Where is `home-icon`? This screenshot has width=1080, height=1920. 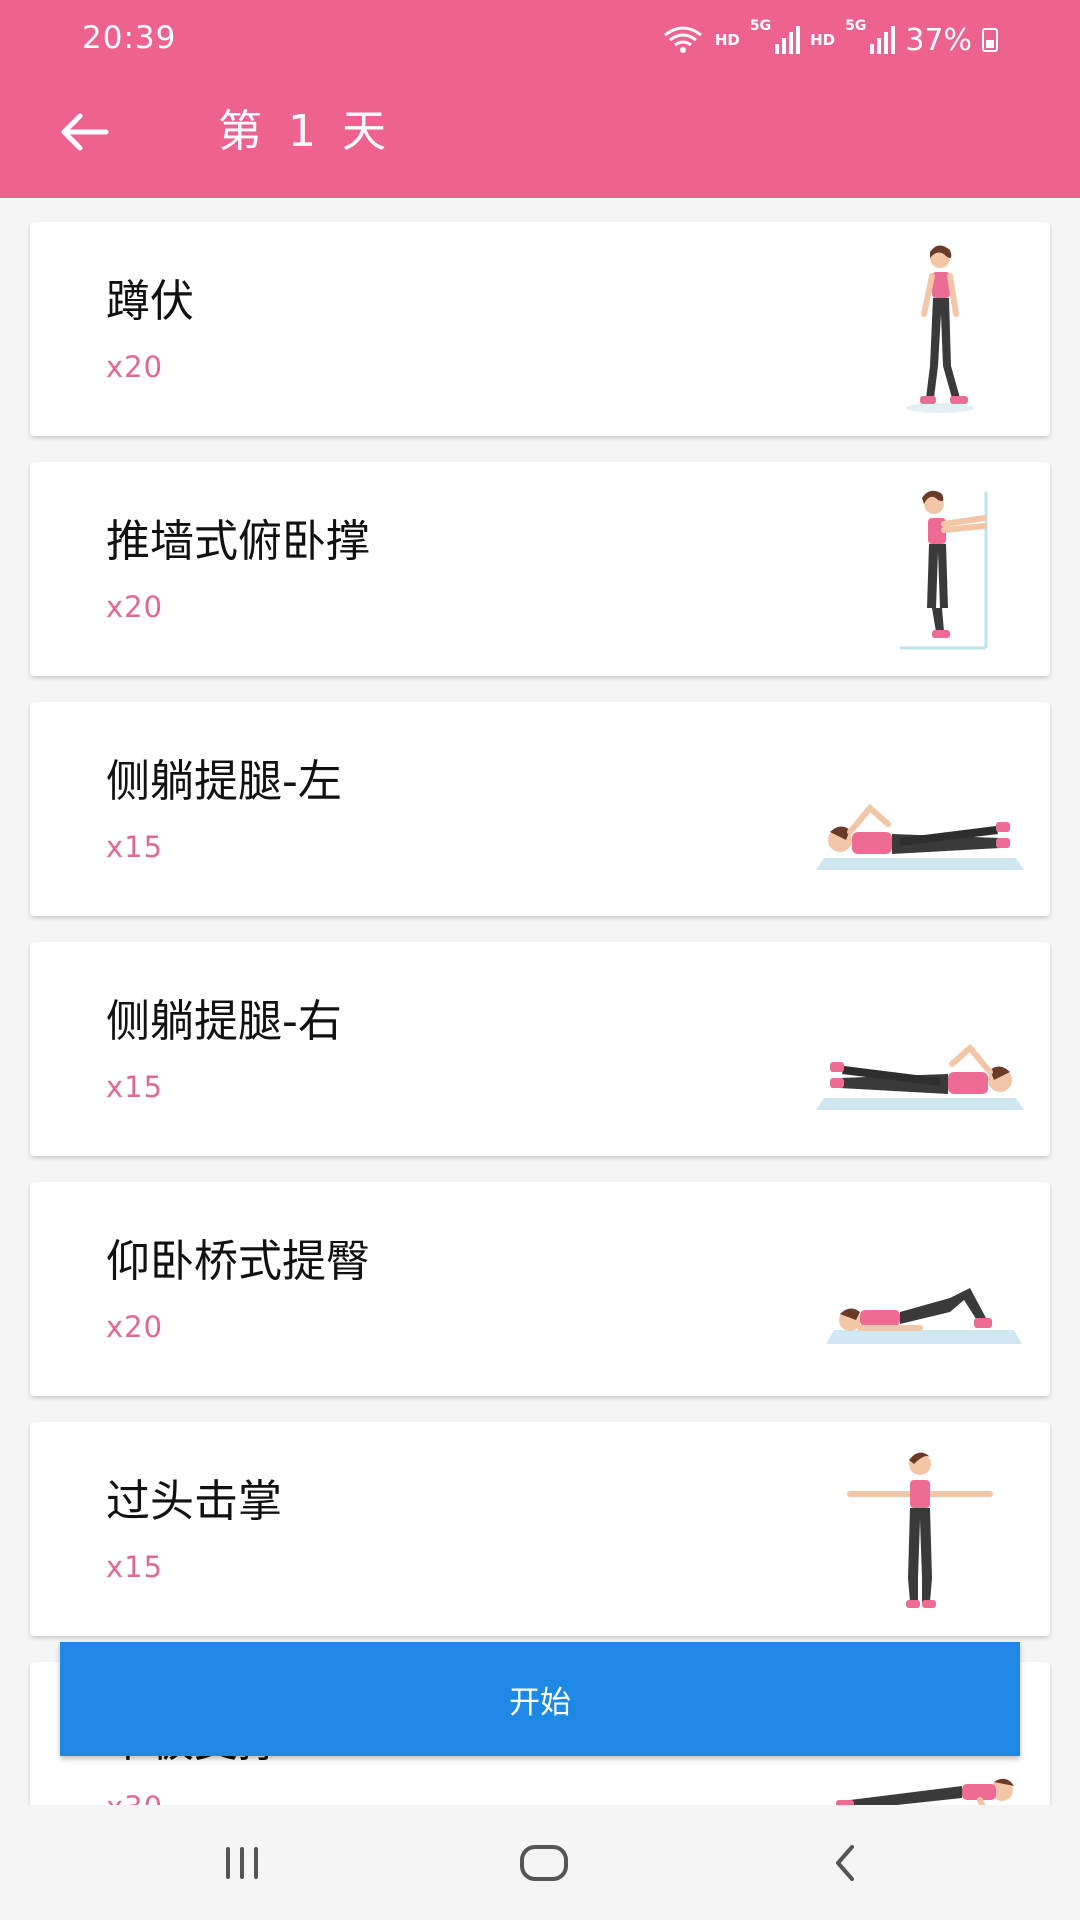
home-icon is located at coordinates (544, 1863).